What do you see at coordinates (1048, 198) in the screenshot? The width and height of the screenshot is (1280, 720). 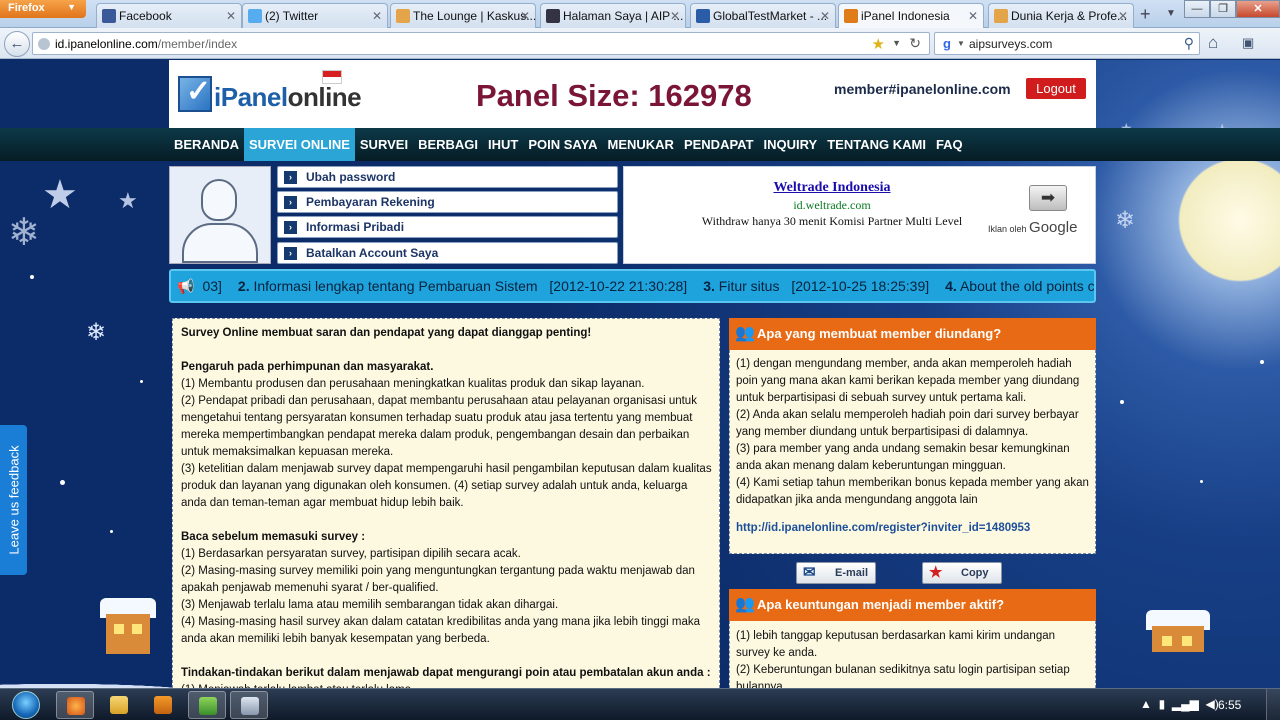 I see `arrow-right-icon: ➡` at bounding box center [1048, 198].